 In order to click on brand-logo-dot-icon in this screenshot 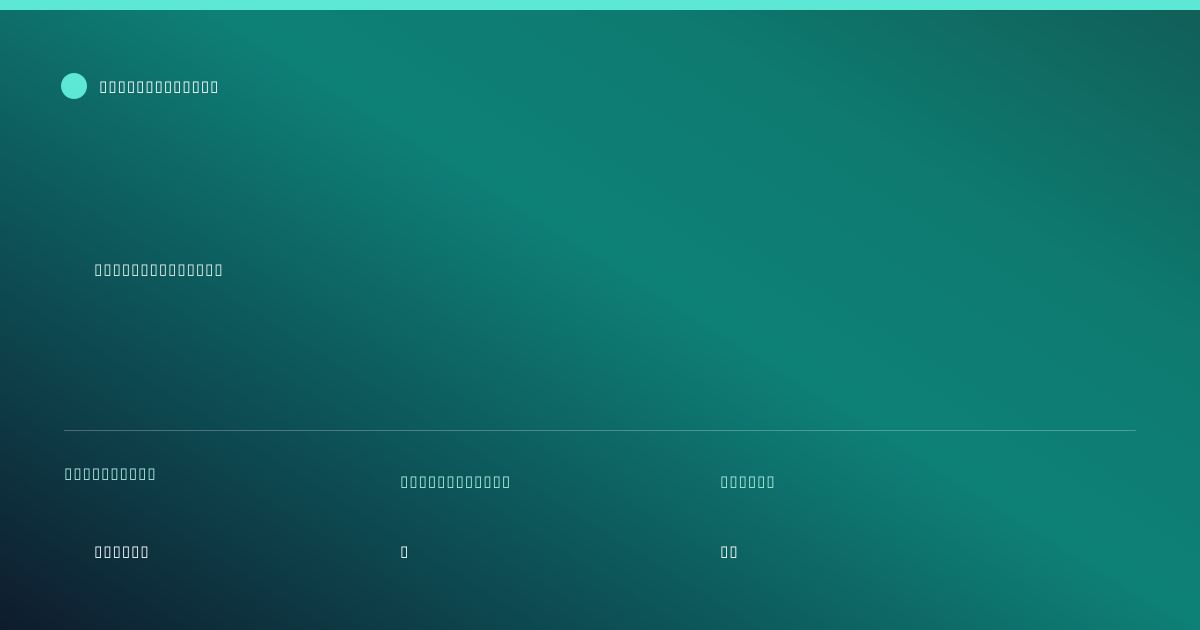, I will do `click(74, 86)`.